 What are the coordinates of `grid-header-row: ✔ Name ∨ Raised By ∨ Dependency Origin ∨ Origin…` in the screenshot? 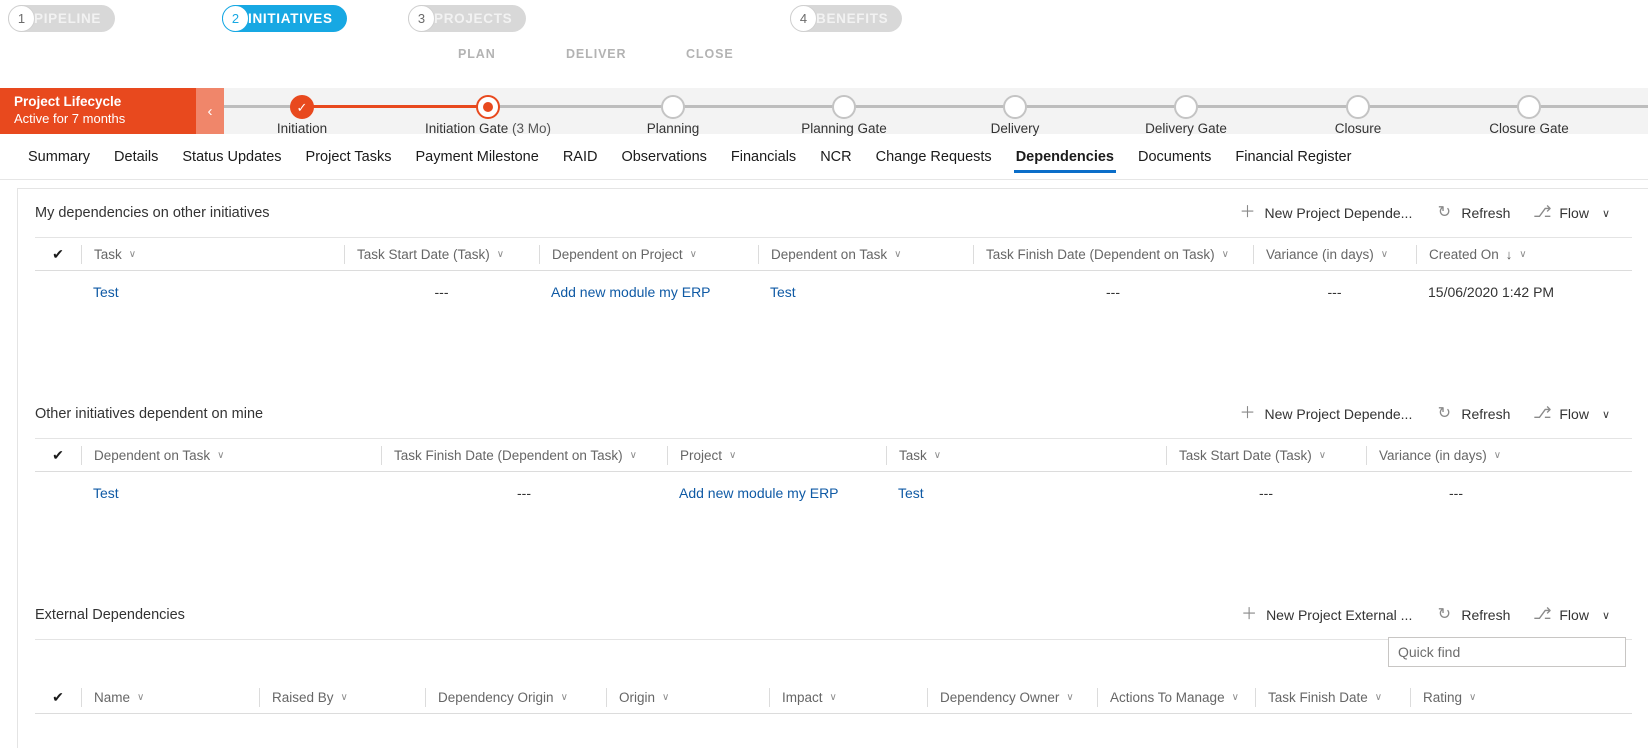 It's located at (833, 697).